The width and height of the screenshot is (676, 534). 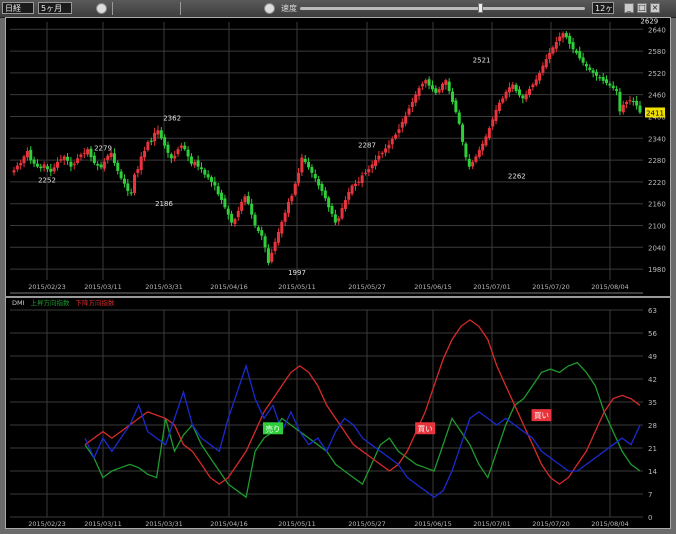 What do you see at coordinates (96, 302) in the screenshot?
I see `dmi-legend-entry: 下降方向指数` at bounding box center [96, 302].